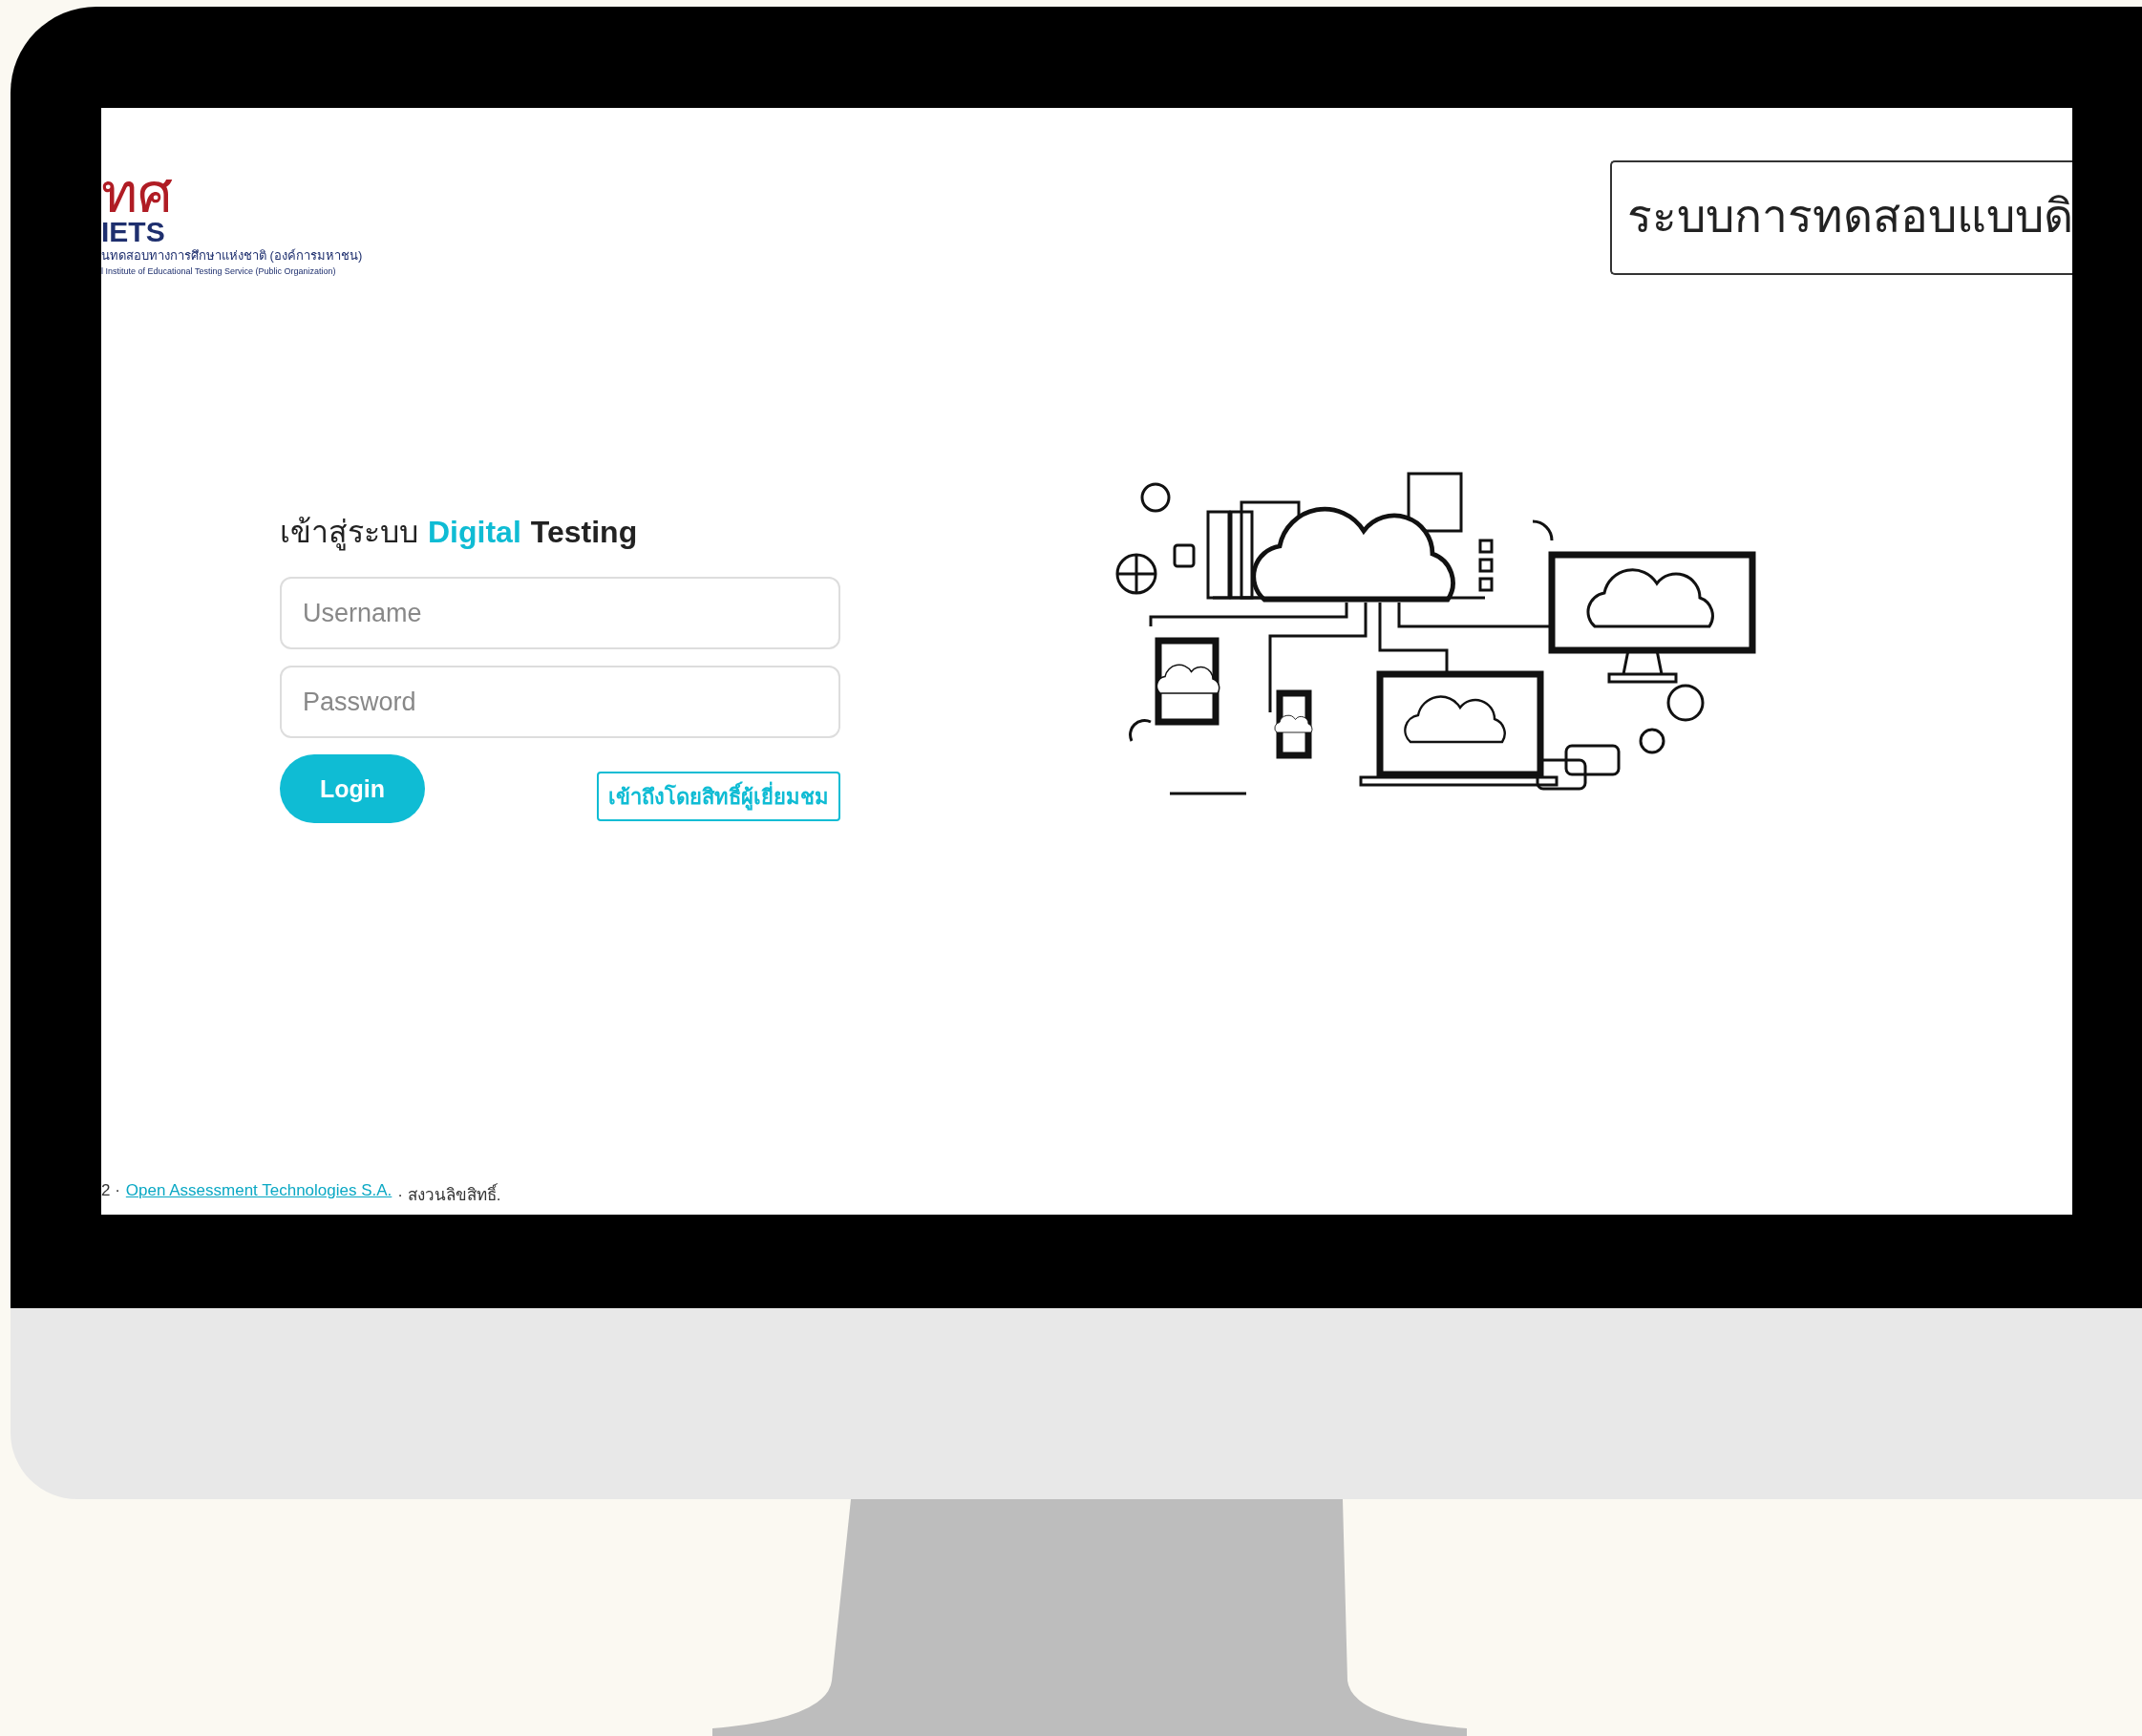 The width and height of the screenshot is (2142, 1736). What do you see at coordinates (1841, 217) in the screenshot?
I see `system-title: ระบบการทดสอบแบบดิ` at bounding box center [1841, 217].